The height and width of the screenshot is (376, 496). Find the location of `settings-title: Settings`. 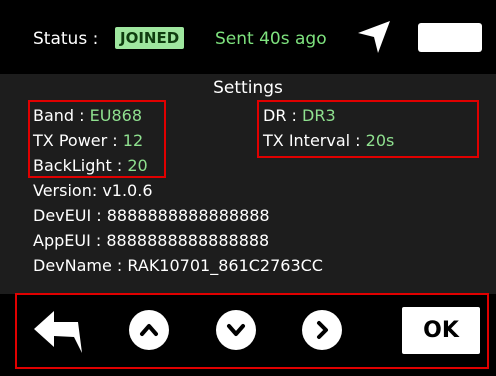

settings-title: Settings is located at coordinates (248, 88).